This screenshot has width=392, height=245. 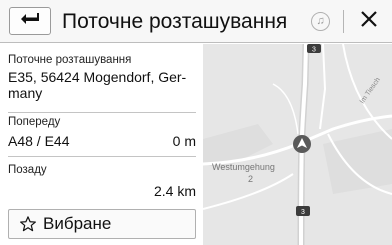 I want to click on behind-distance: 2.4 km, so click(x=174, y=191).